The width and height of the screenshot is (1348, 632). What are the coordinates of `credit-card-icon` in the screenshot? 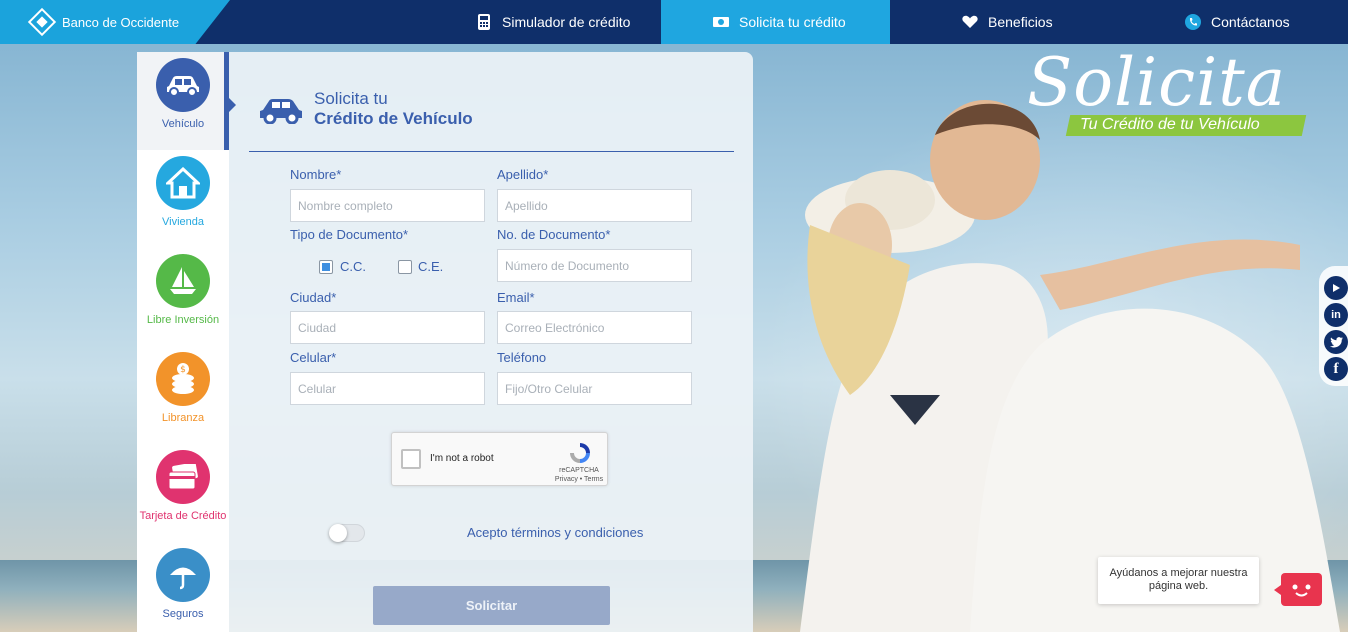 It's located at (183, 477).